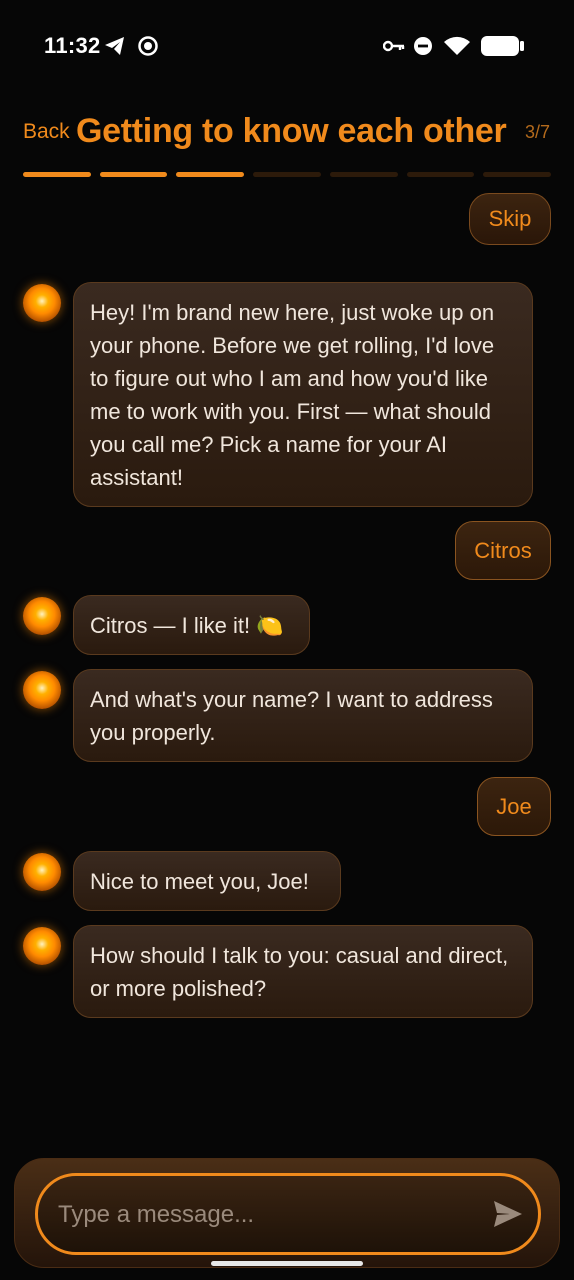  Describe the element at coordinates (510, 219) in the screenshot. I see `skip-button: Skip` at that location.